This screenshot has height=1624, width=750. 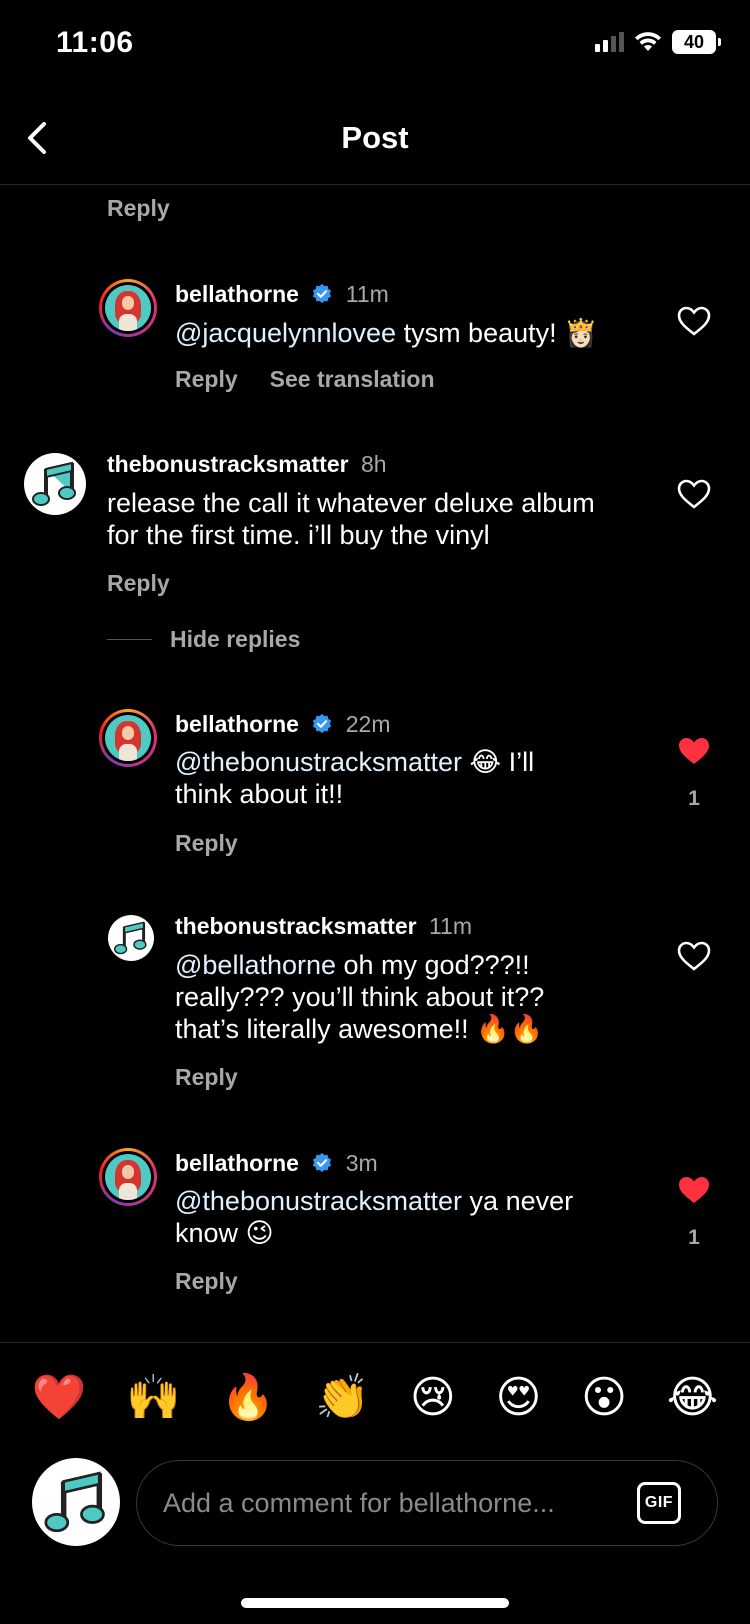 I want to click on emoji-heart-eyes: 😍, so click(x=519, y=1397).